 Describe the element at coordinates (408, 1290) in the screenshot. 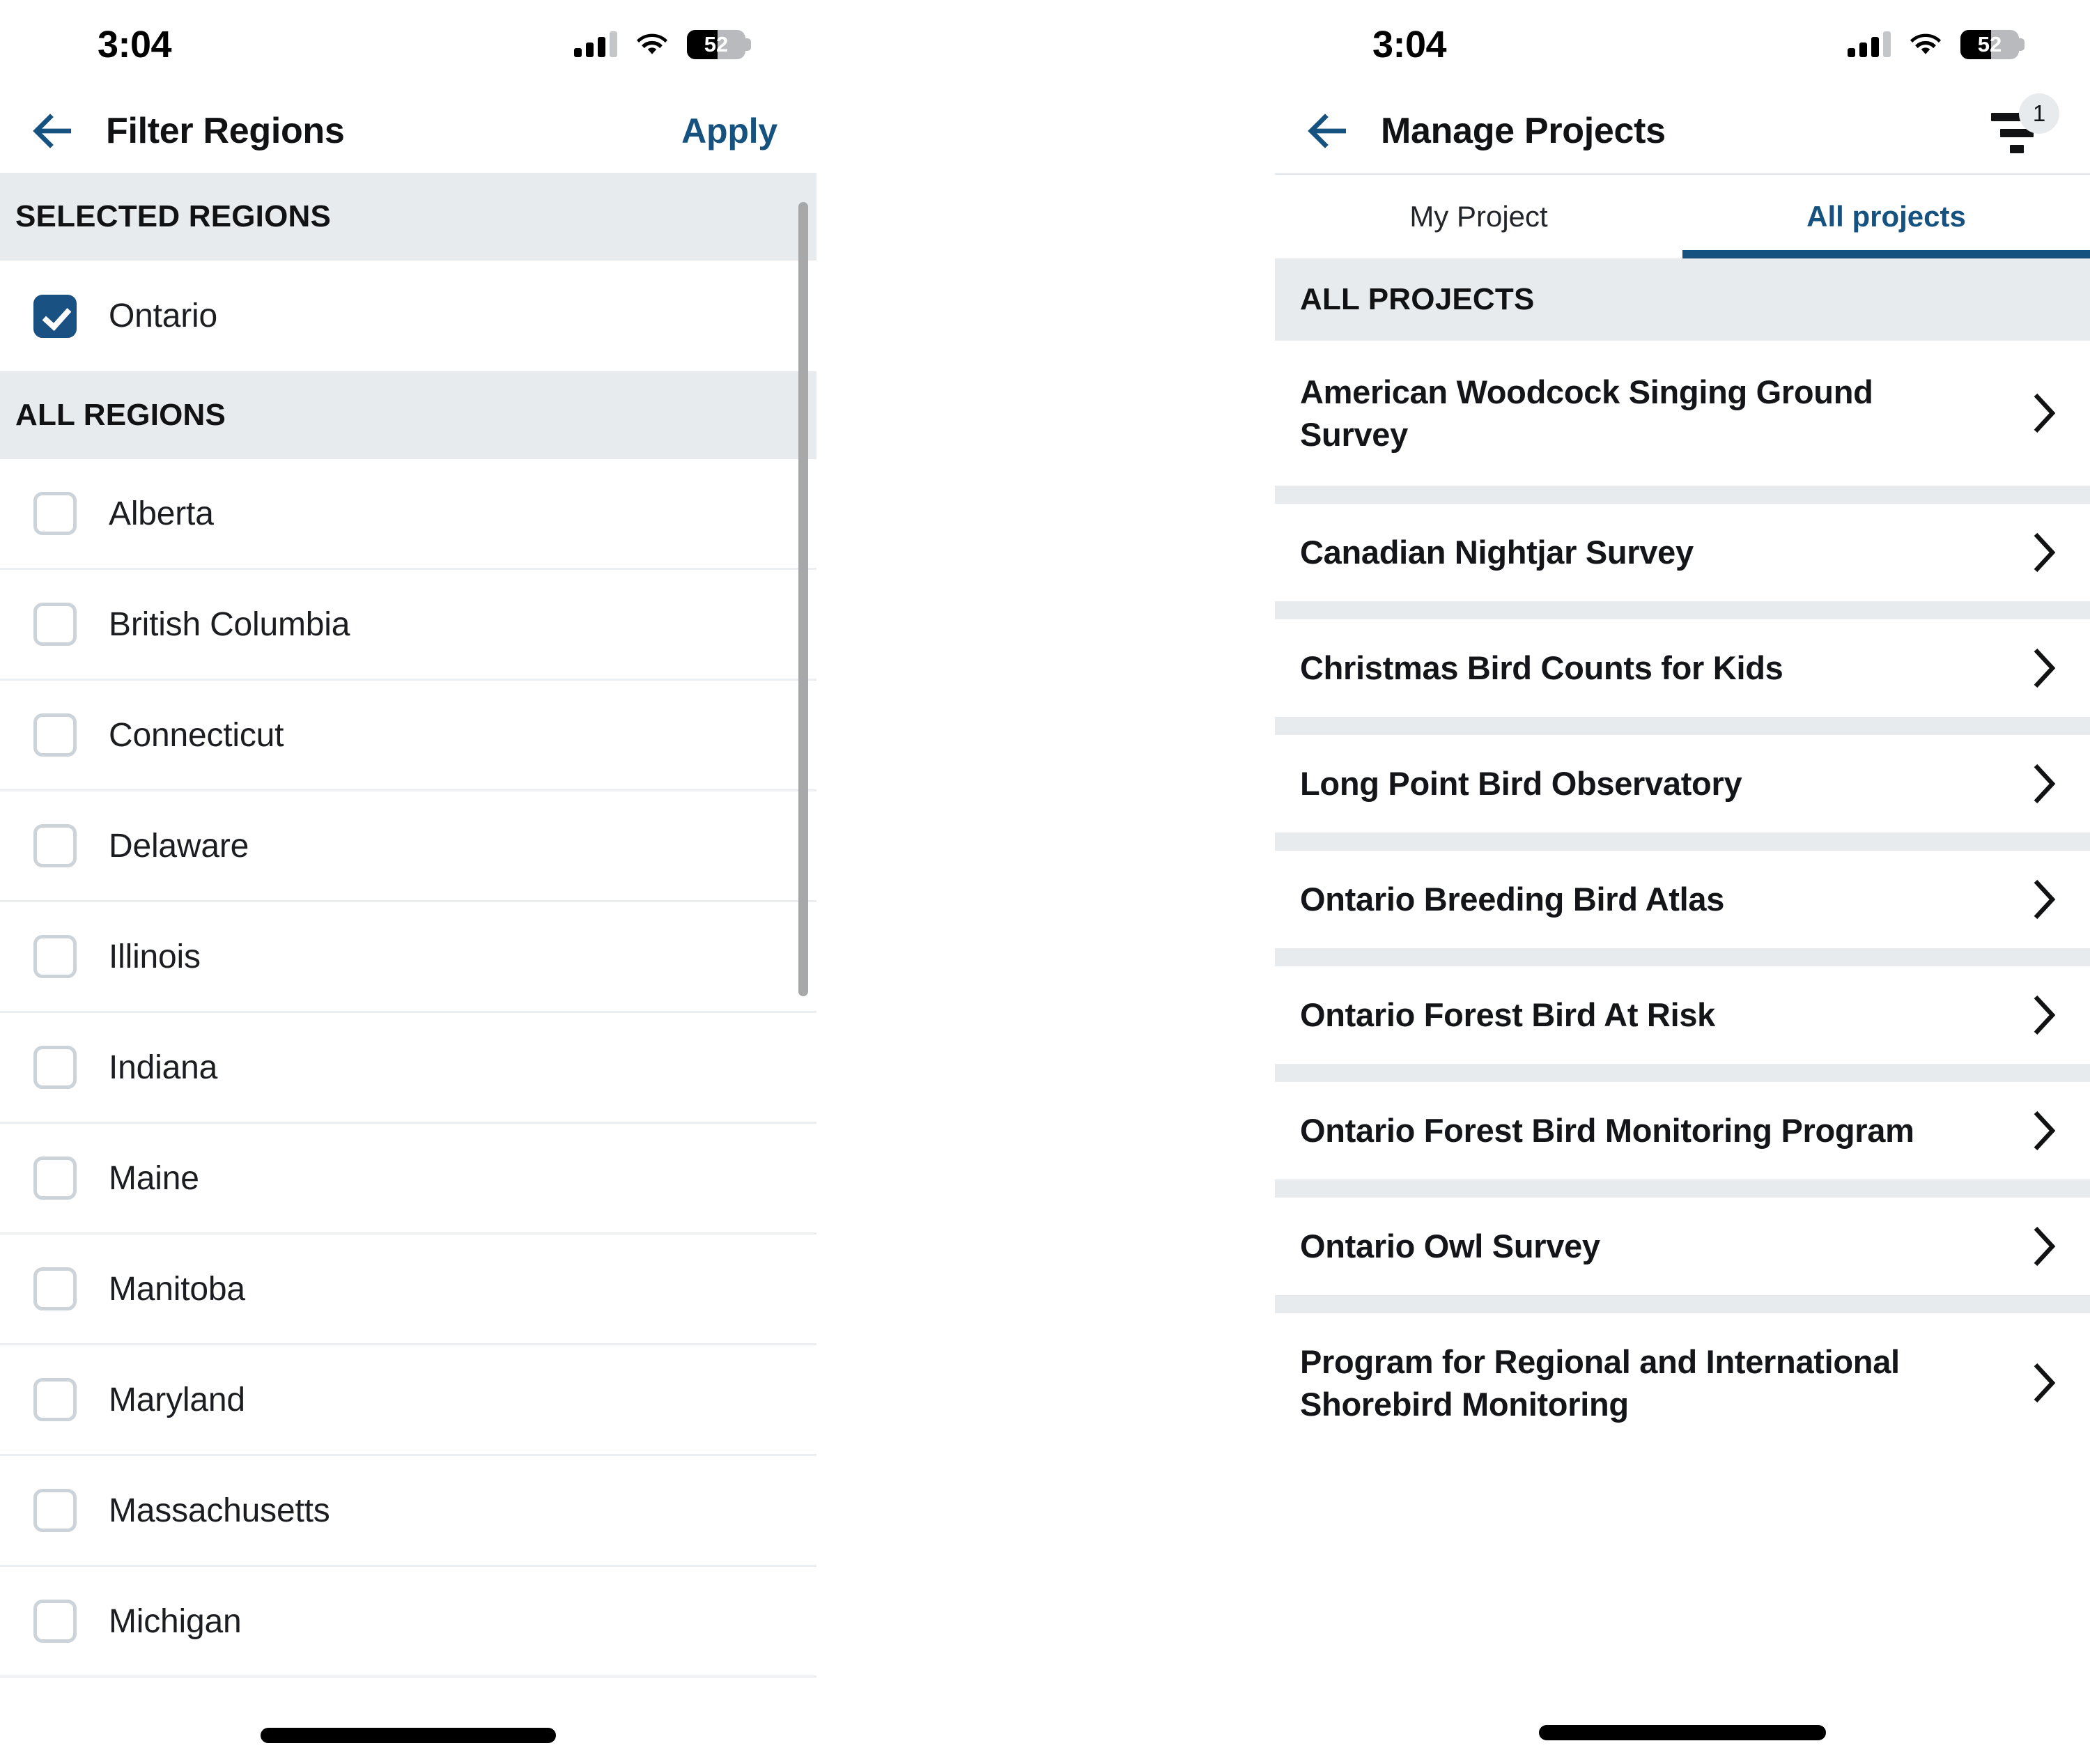

I see `region-row: Manitoba` at that location.